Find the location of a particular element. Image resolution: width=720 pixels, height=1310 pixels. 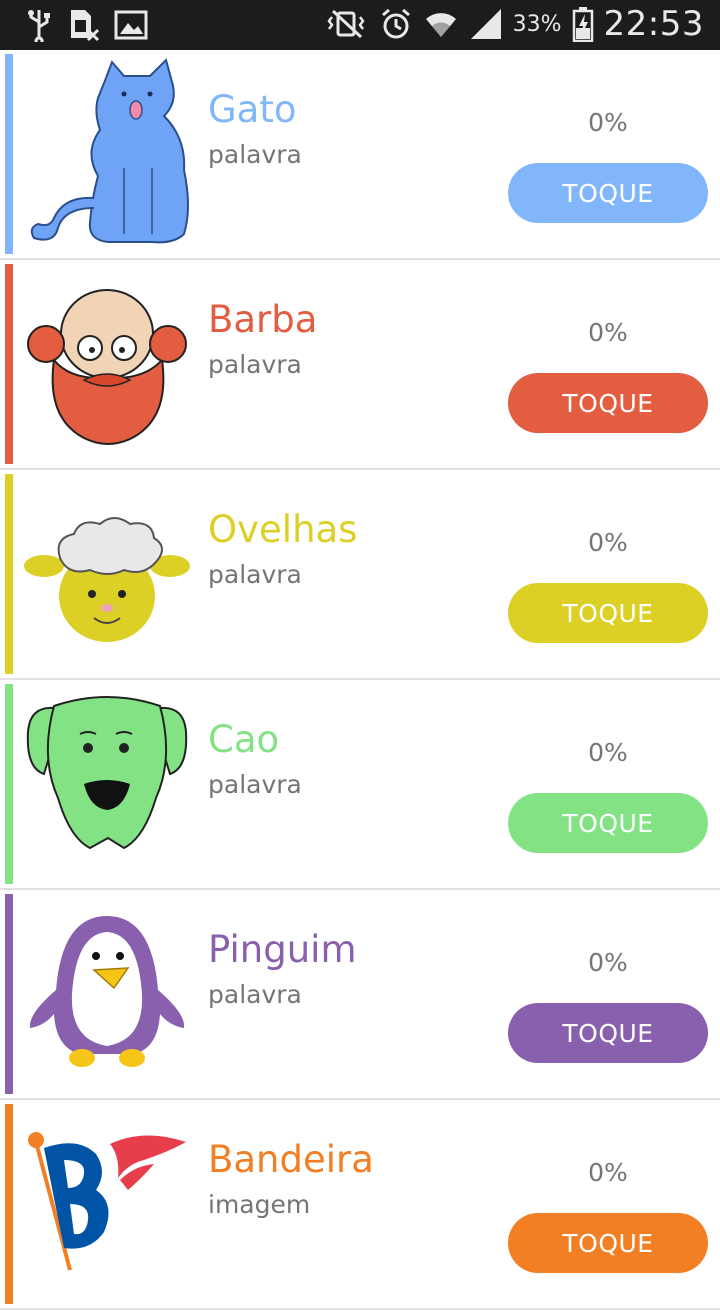

battery-charging-icon is located at coordinates (583, 24).